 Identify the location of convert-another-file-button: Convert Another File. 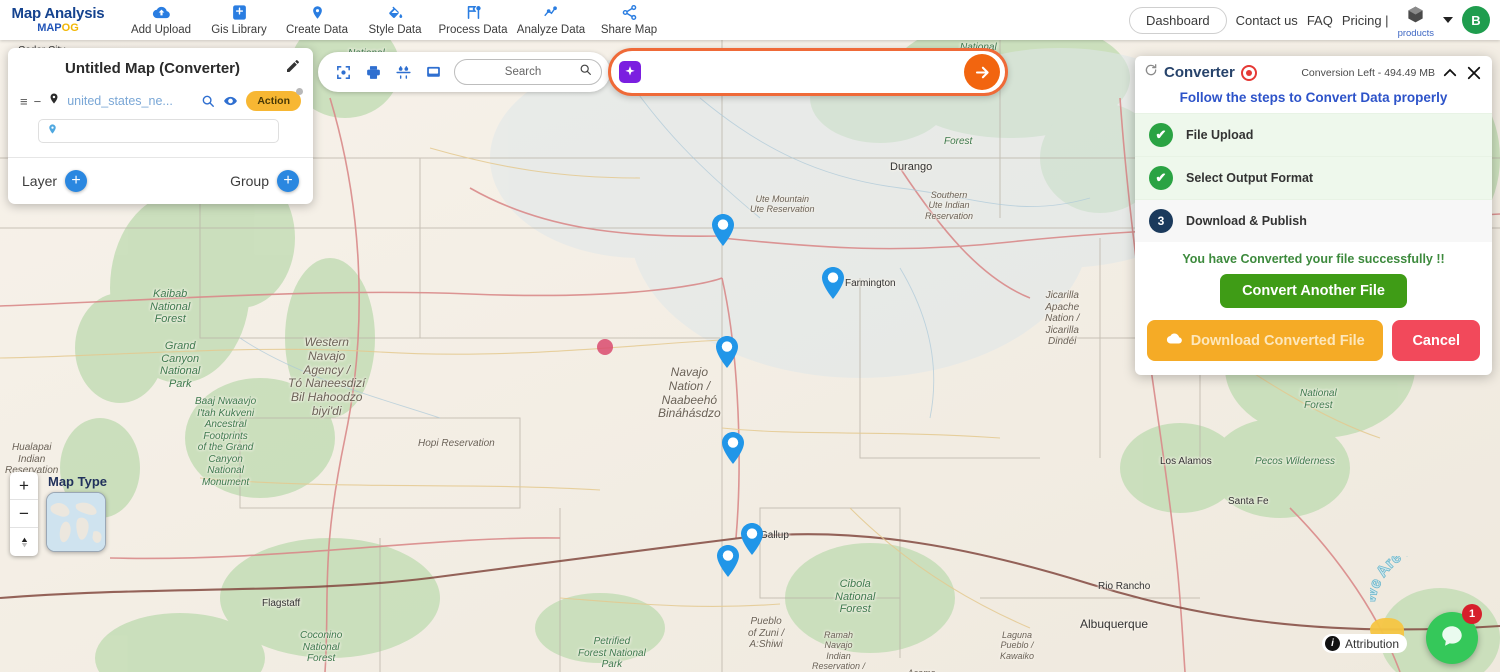
(1313, 291).